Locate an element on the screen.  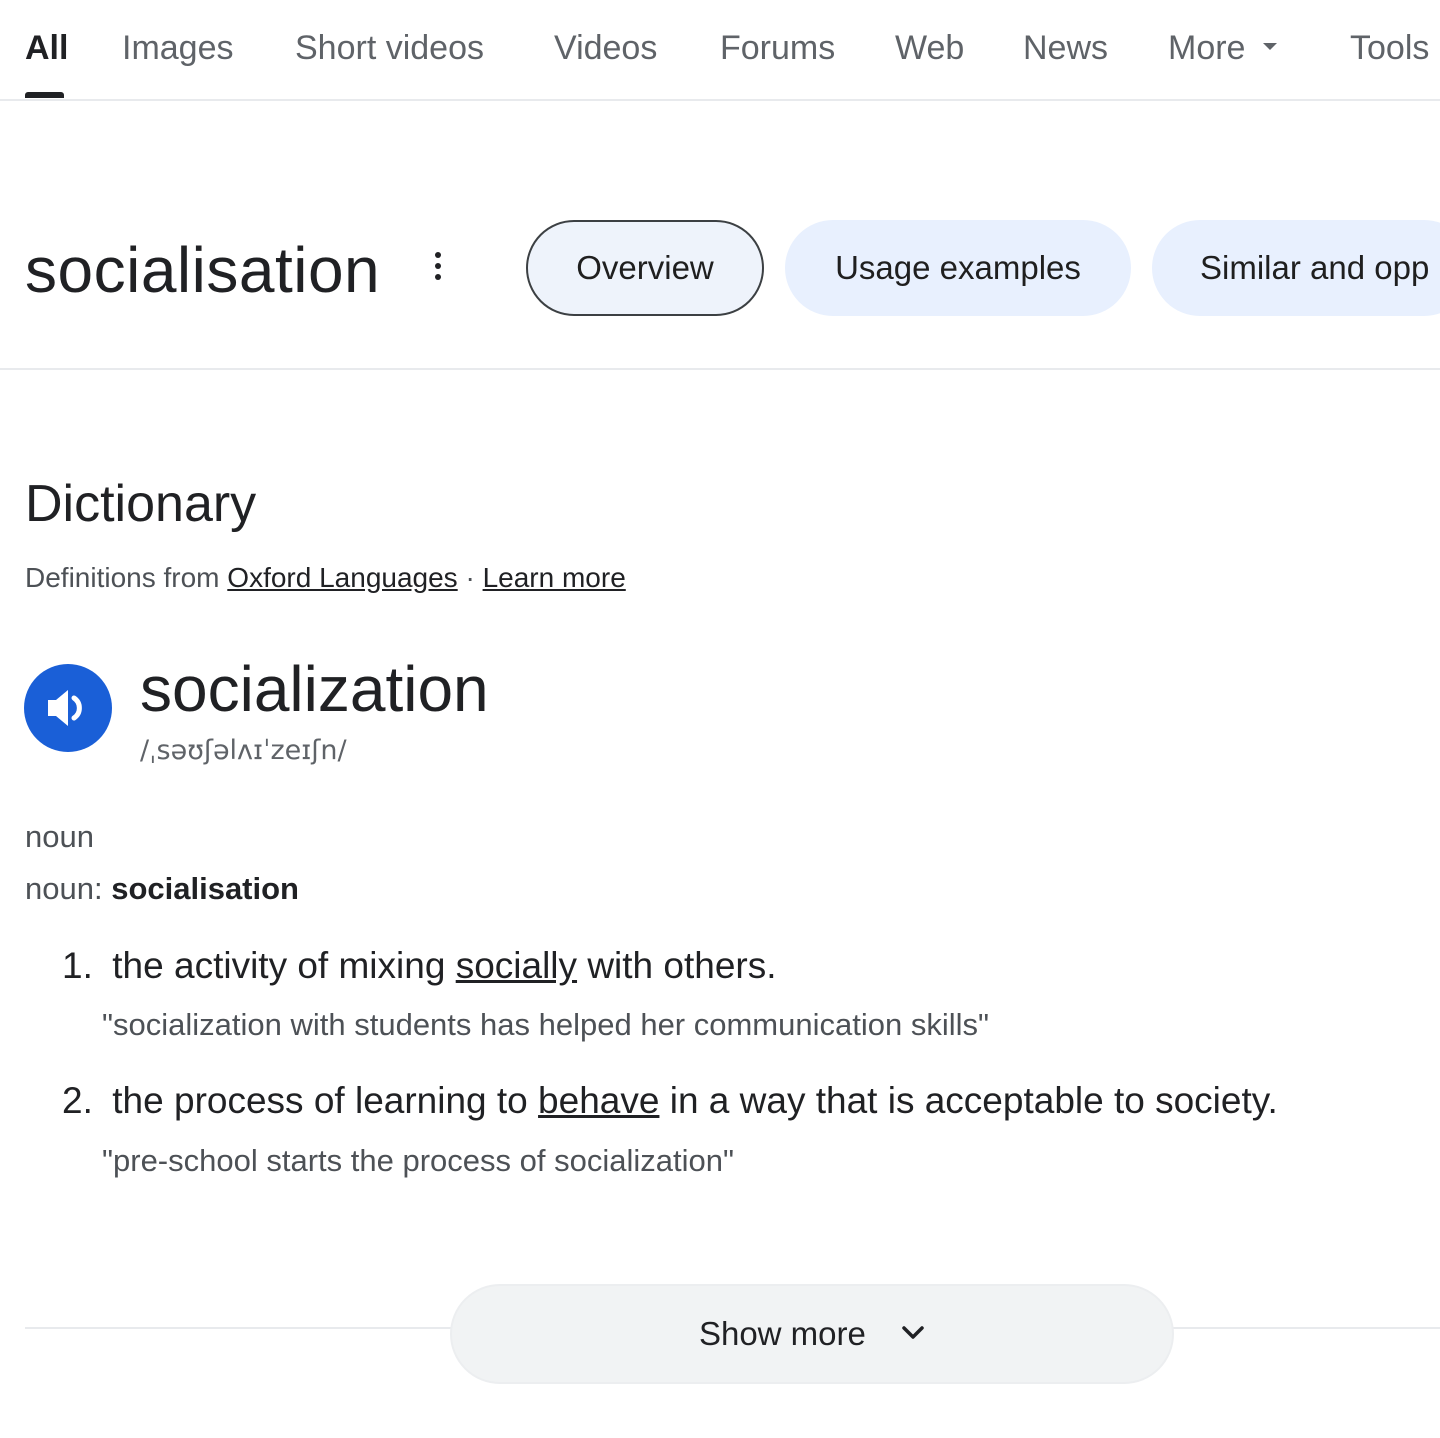
chip-similar-and-opposite: Similar and opp is located at coordinates (1296, 268).